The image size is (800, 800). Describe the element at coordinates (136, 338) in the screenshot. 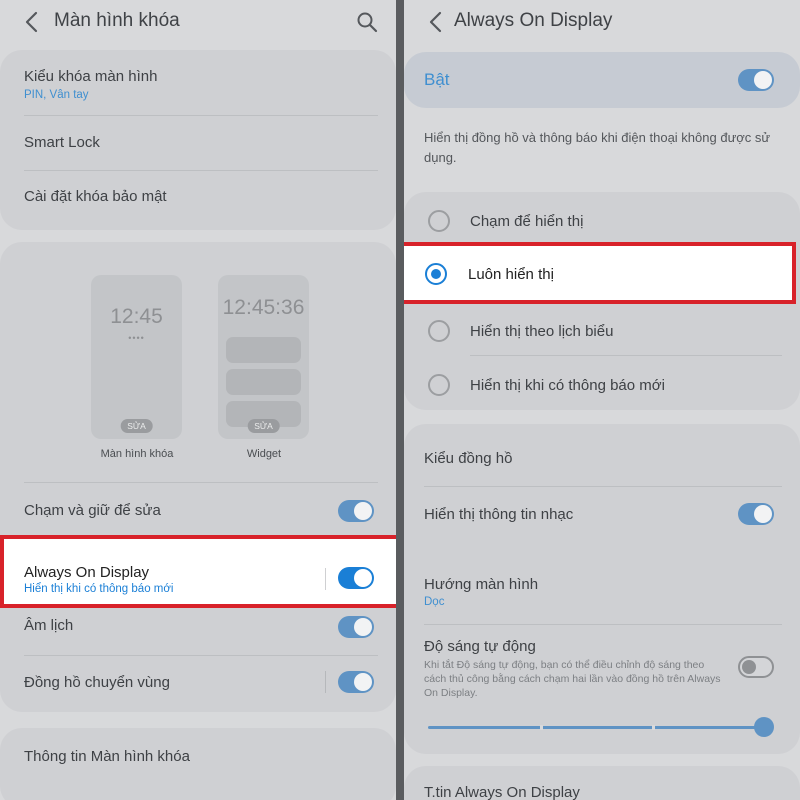

I see `preview-shortcut-dots: ••••` at that location.